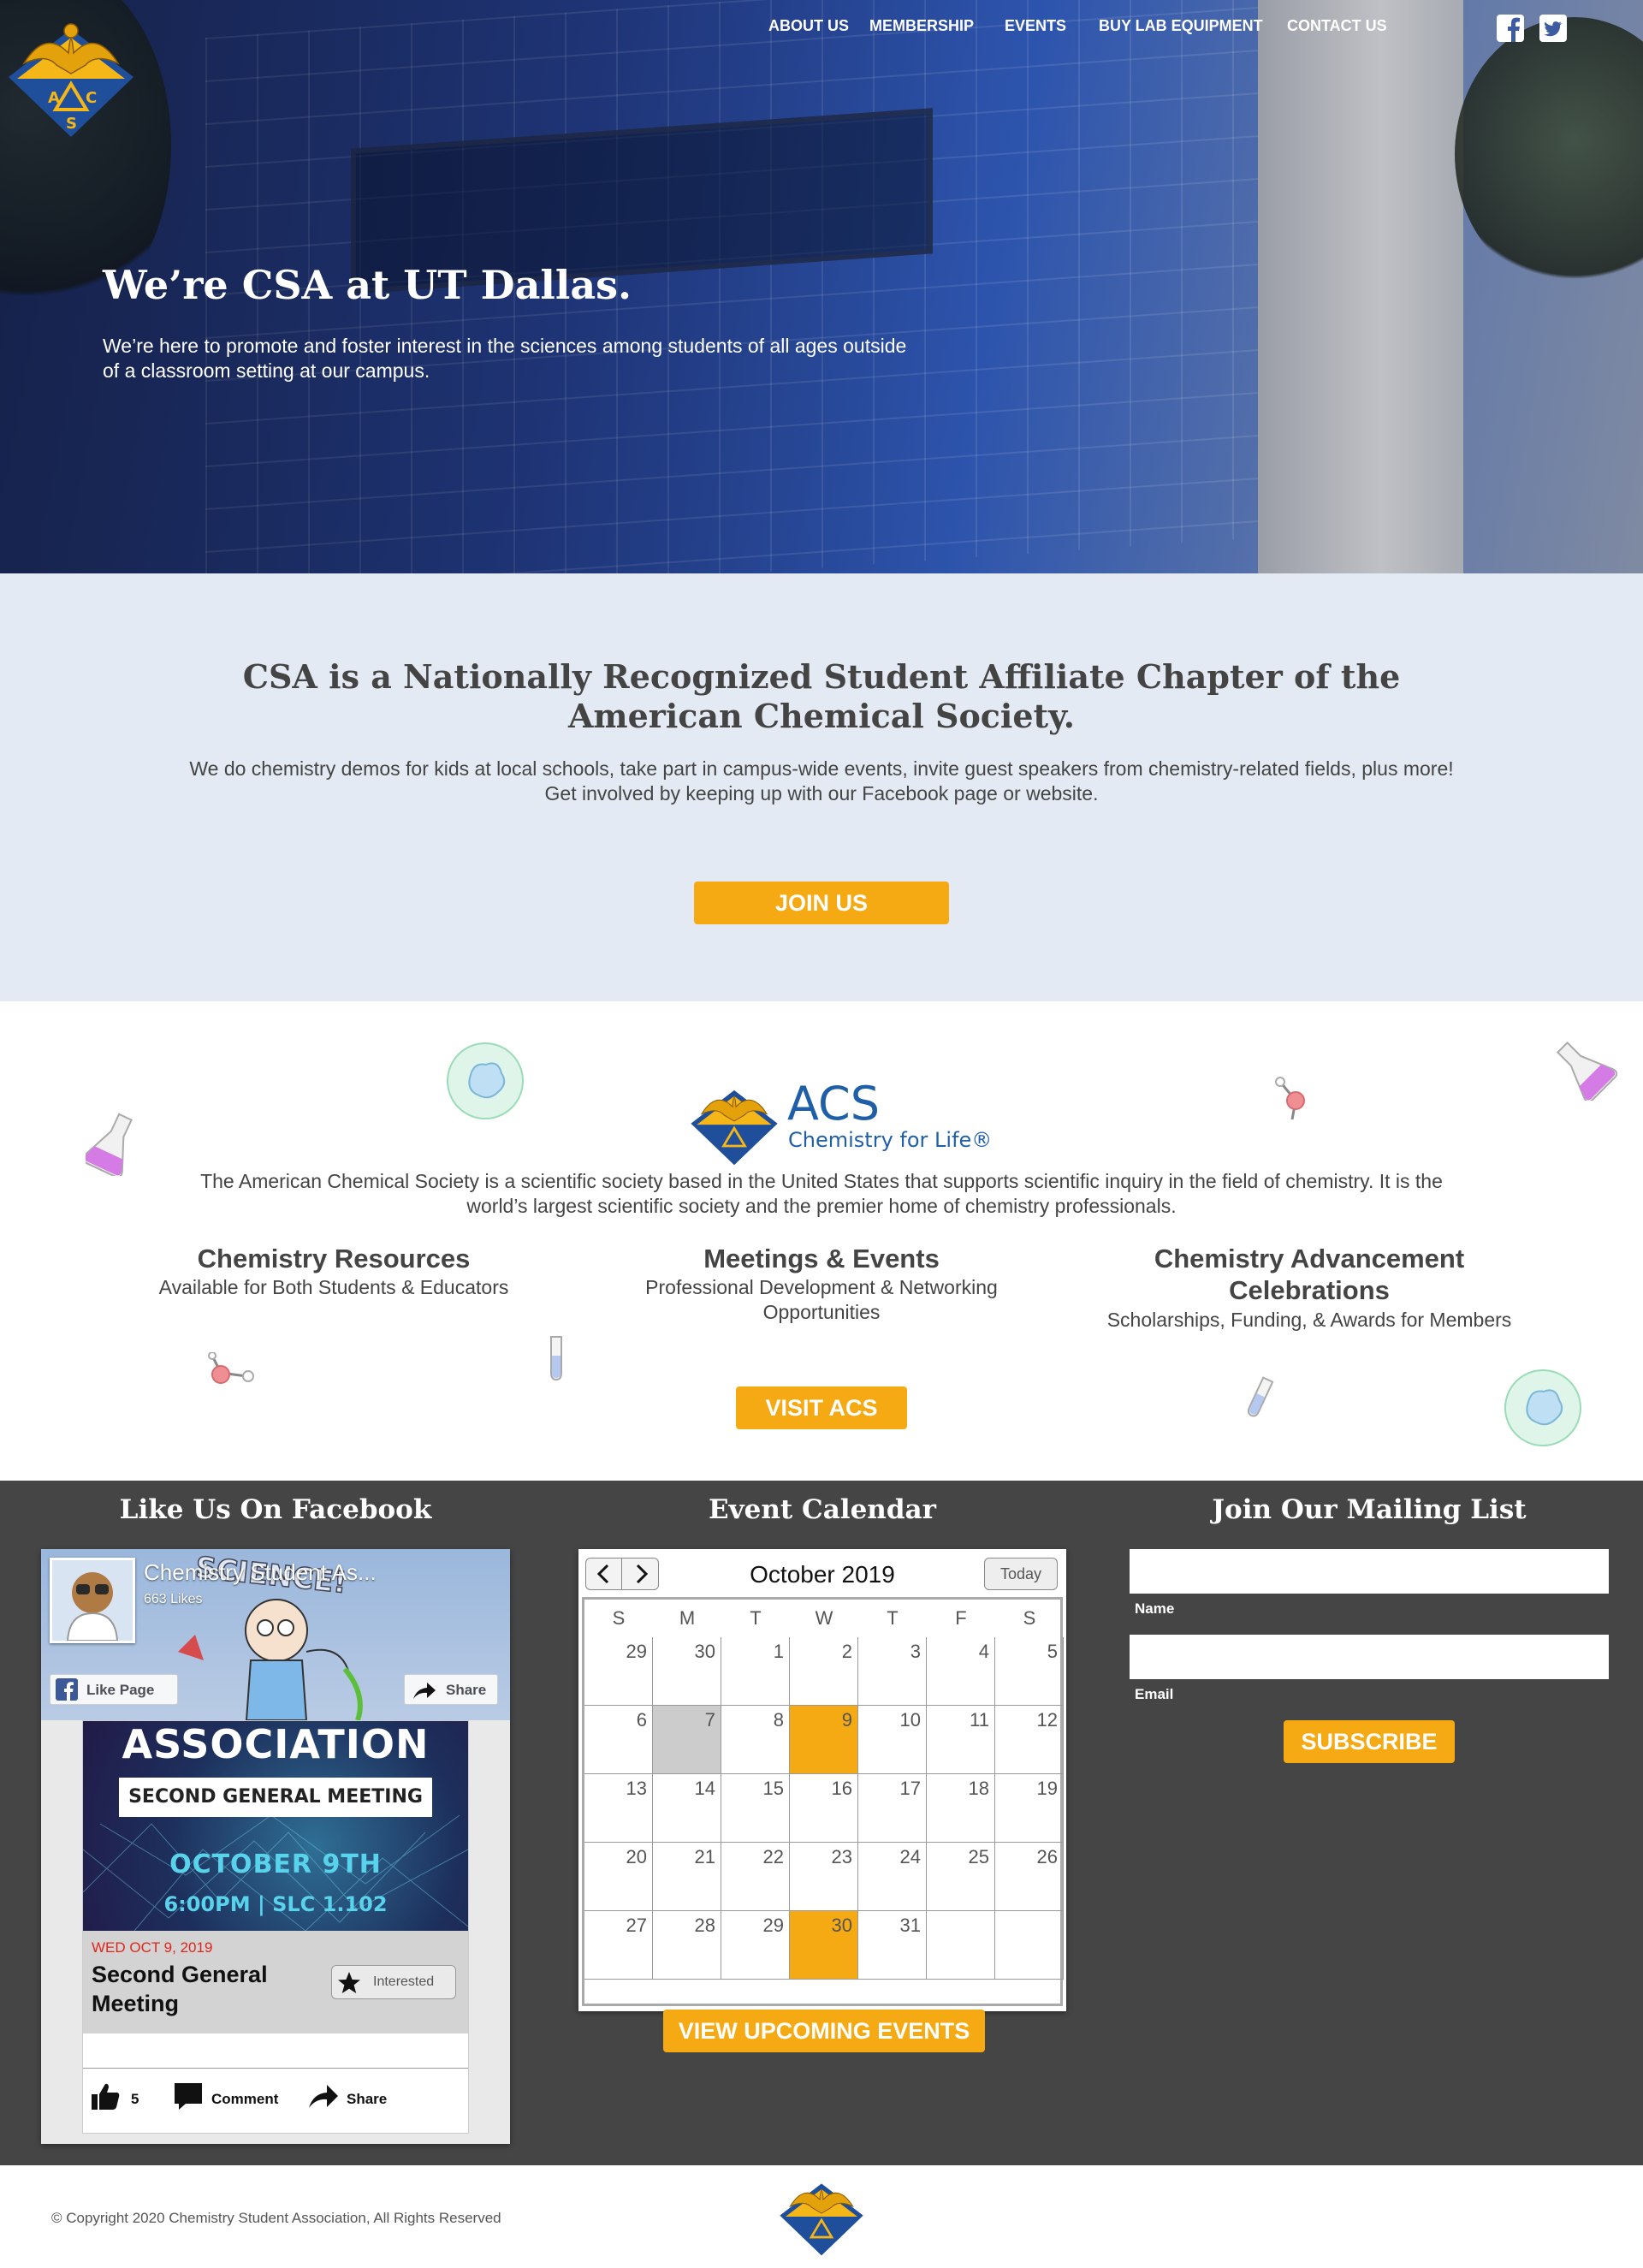 Image resolution: width=1643 pixels, height=2268 pixels. Describe the element at coordinates (961, 1809) in the screenshot. I see `calendar-day: 18` at that location.